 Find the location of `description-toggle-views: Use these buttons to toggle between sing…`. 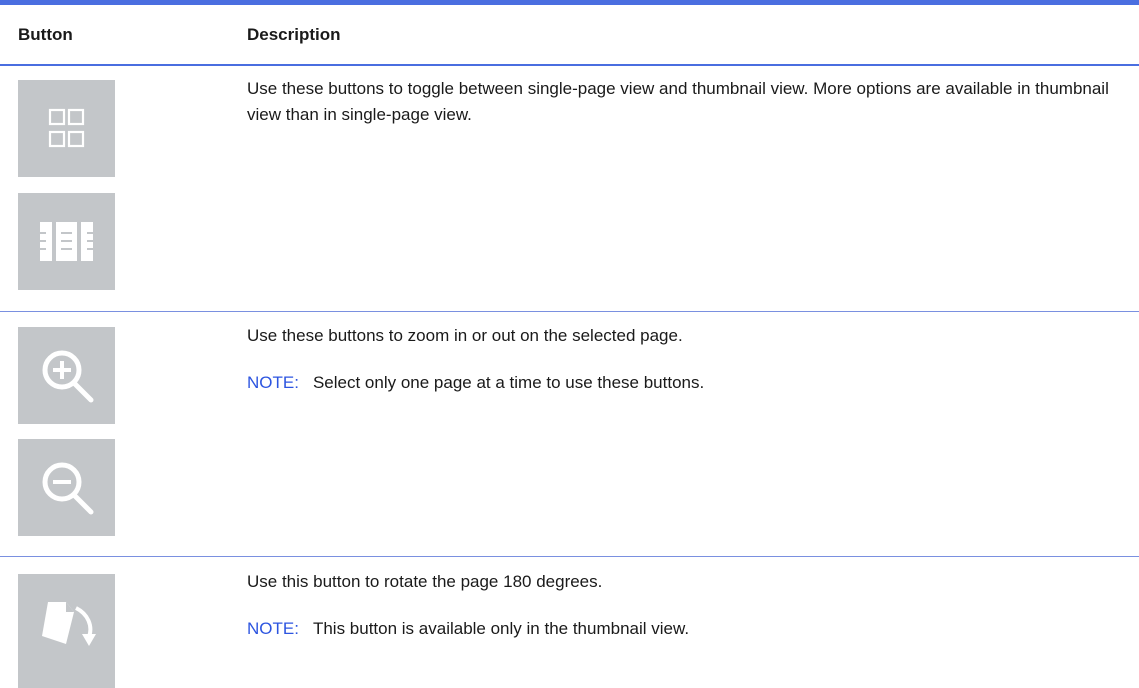

description-toggle-views: Use these buttons to toggle between sing… is located at coordinates (678, 101).